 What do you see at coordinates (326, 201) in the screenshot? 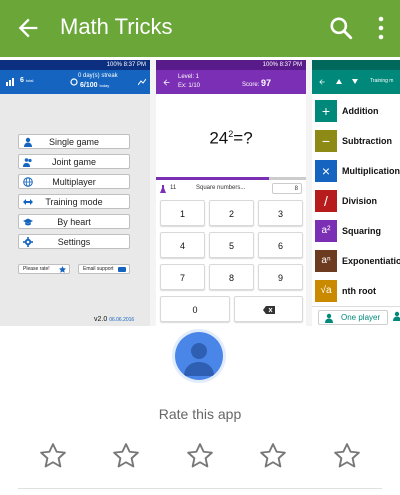
I see `divide-icon: /` at bounding box center [326, 201].